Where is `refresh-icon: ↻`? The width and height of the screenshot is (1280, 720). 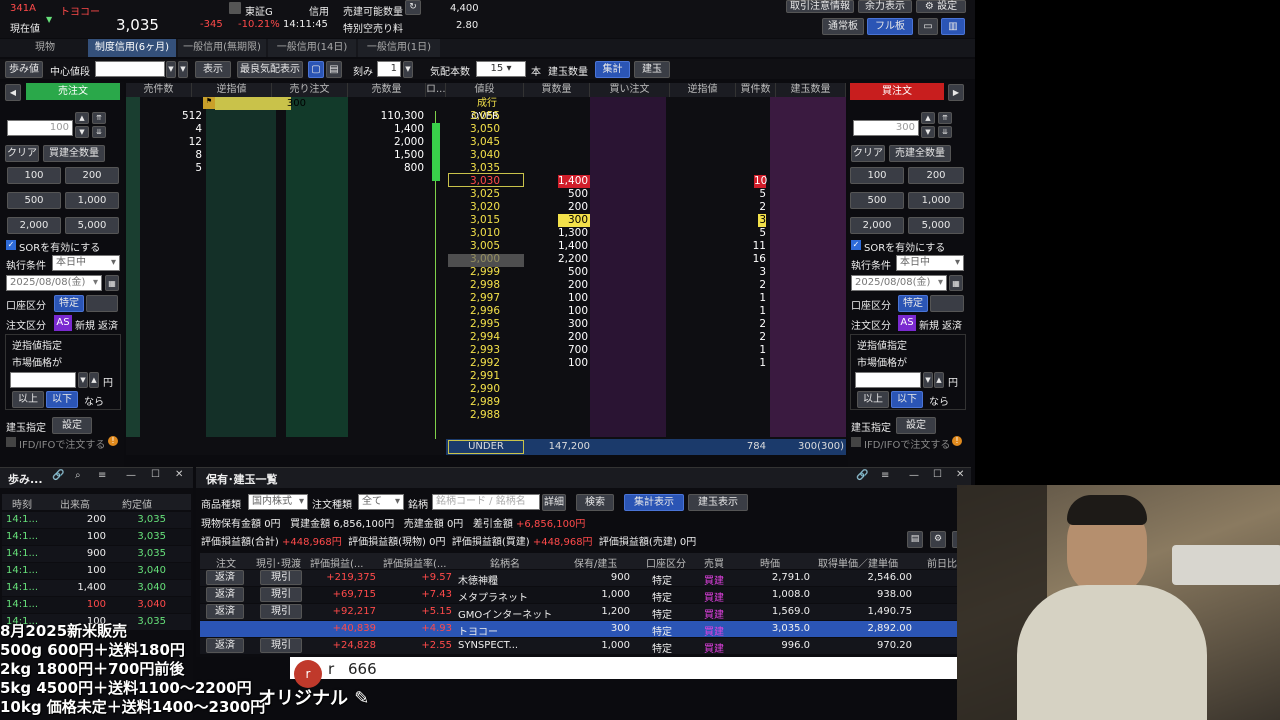
refresh-icon: ↻ is located at coordinates (413, 7).